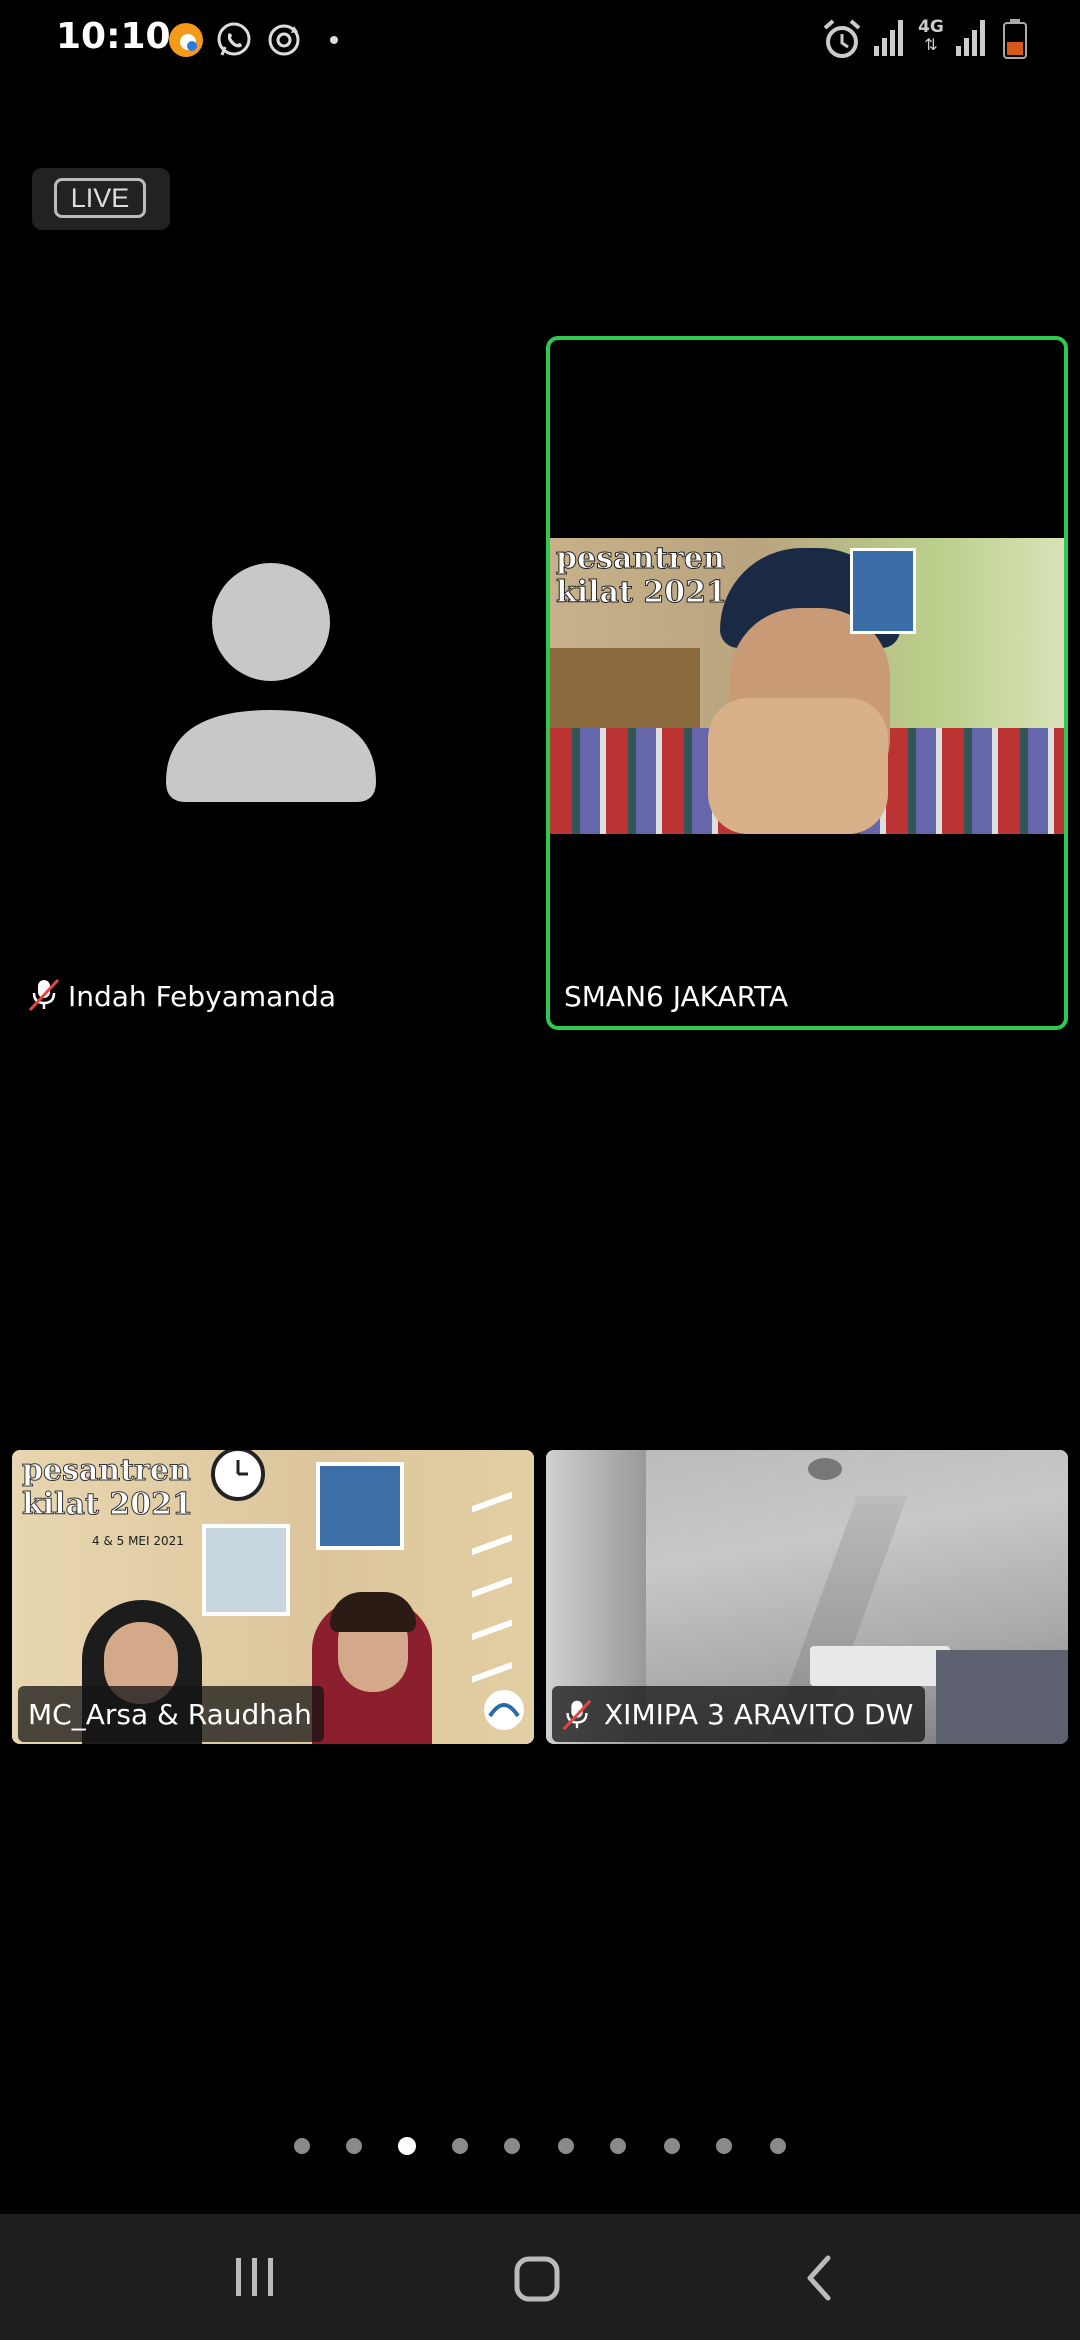 This screenshot has height=2340, width=1080. I want to click on participant-name: Indah Febyamanda, so click(202, 996).